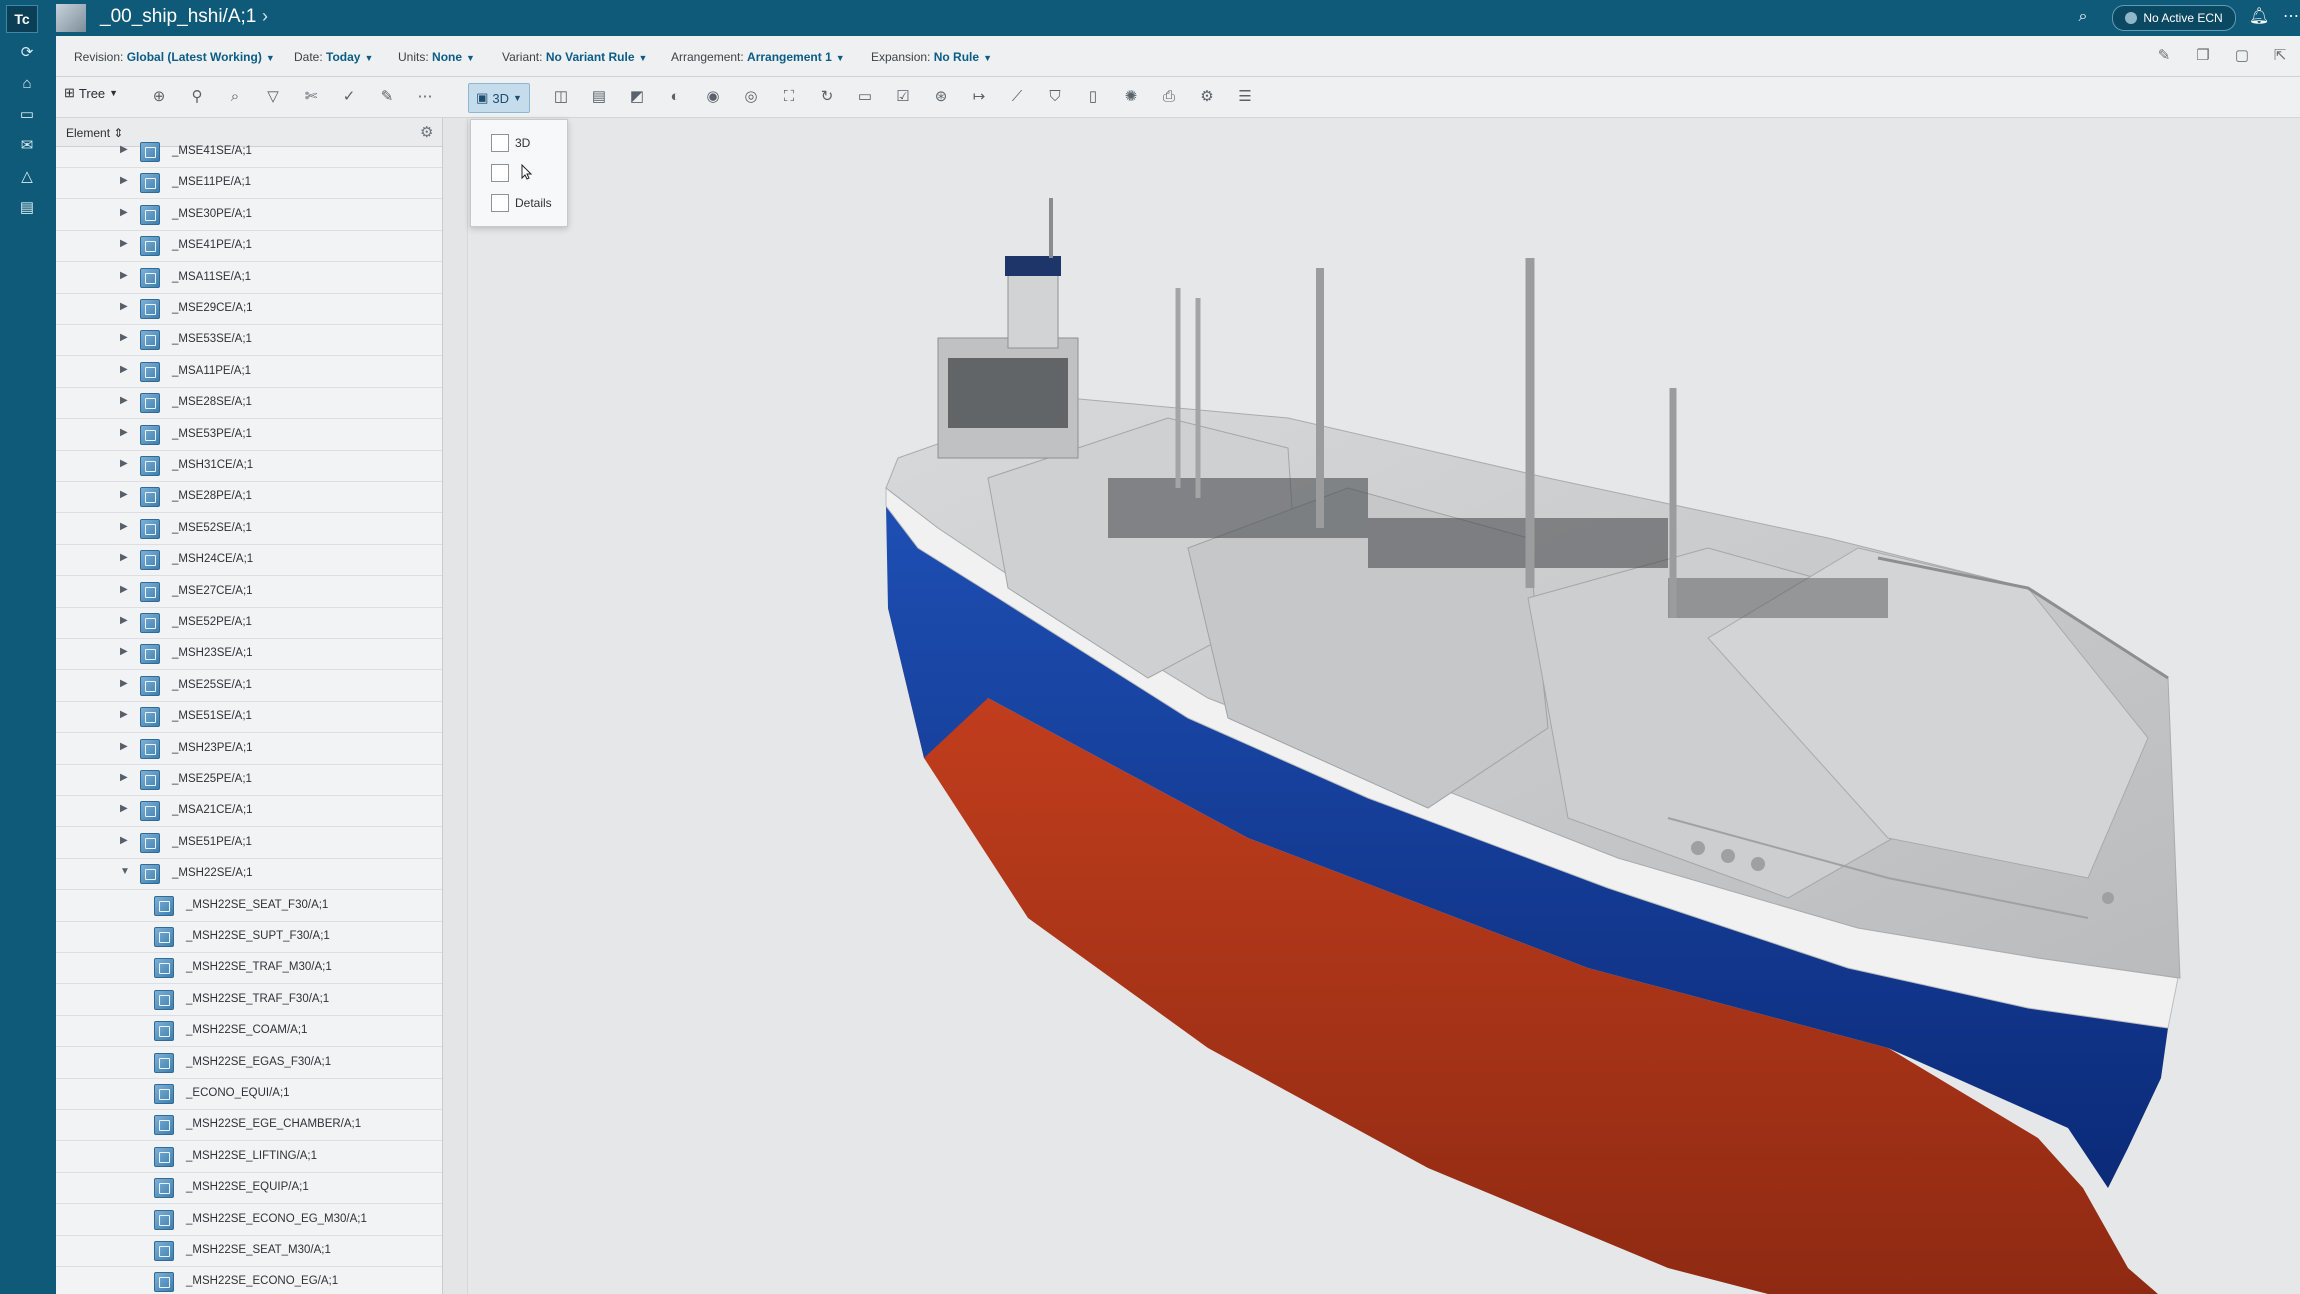 The image size is (2300, 1294). I want to click on variant-selector: Variant: No Variant Rule ▼, so click(574, 57).